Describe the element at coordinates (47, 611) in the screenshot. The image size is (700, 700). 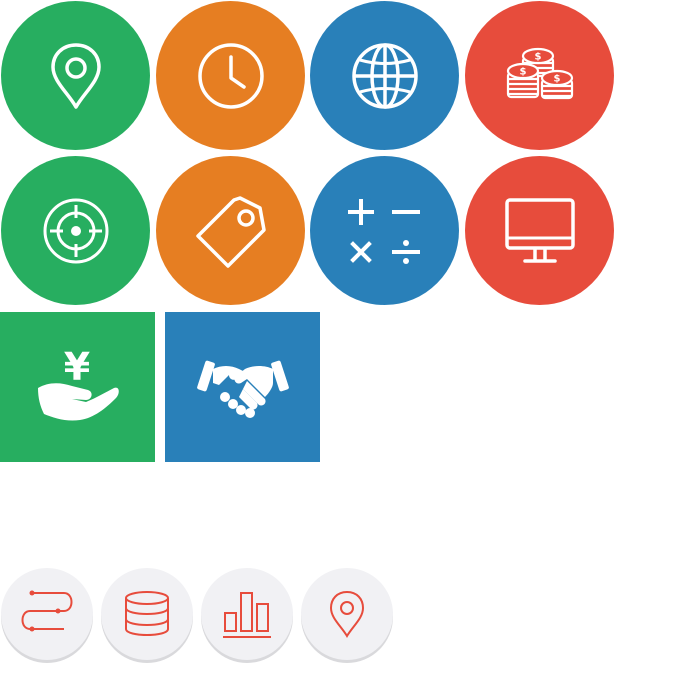
I see `route-icon` at that location.